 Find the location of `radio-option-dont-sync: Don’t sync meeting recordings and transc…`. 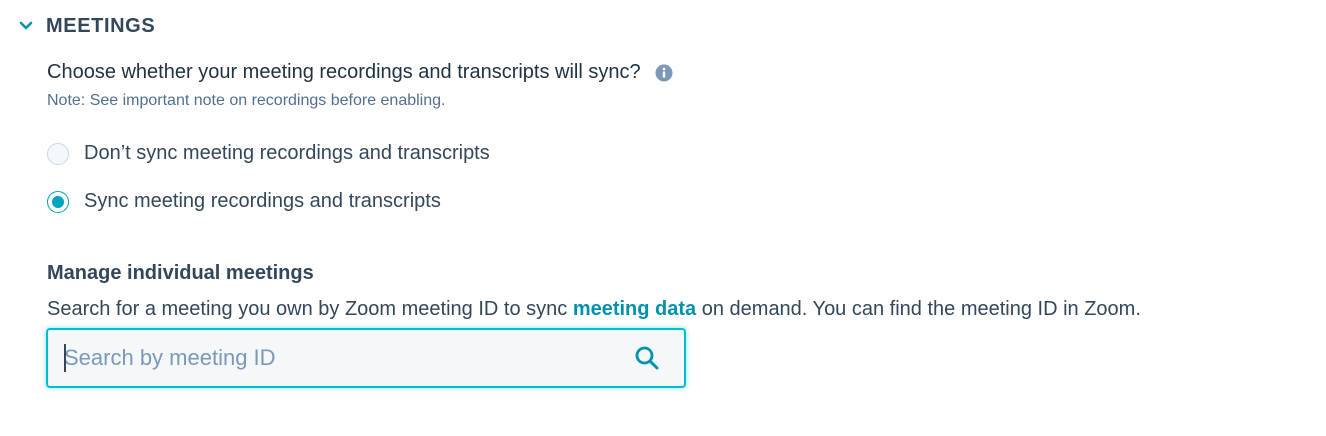

radio-option-dont-sync: Don’t sync meeting recordings and transc… is located at coordinates (268, 153).